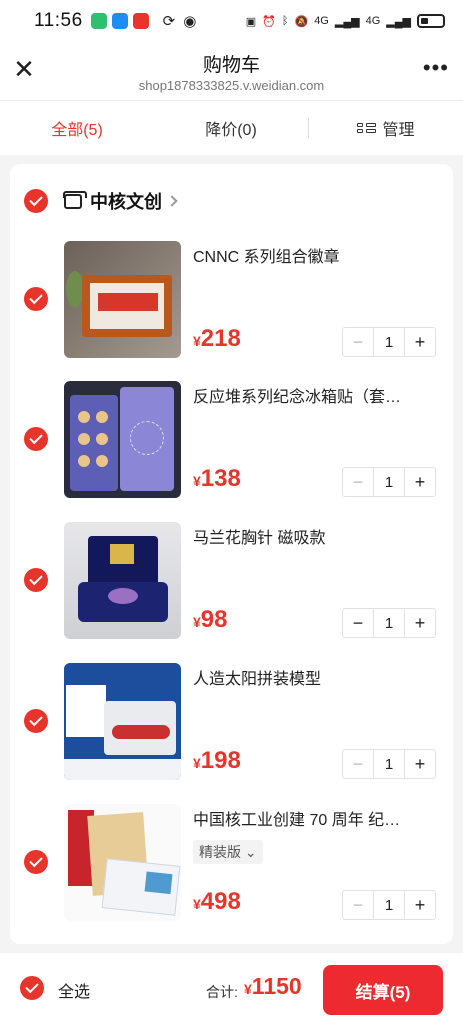  I want to click on chevron-right-icon, so click(172, 201).